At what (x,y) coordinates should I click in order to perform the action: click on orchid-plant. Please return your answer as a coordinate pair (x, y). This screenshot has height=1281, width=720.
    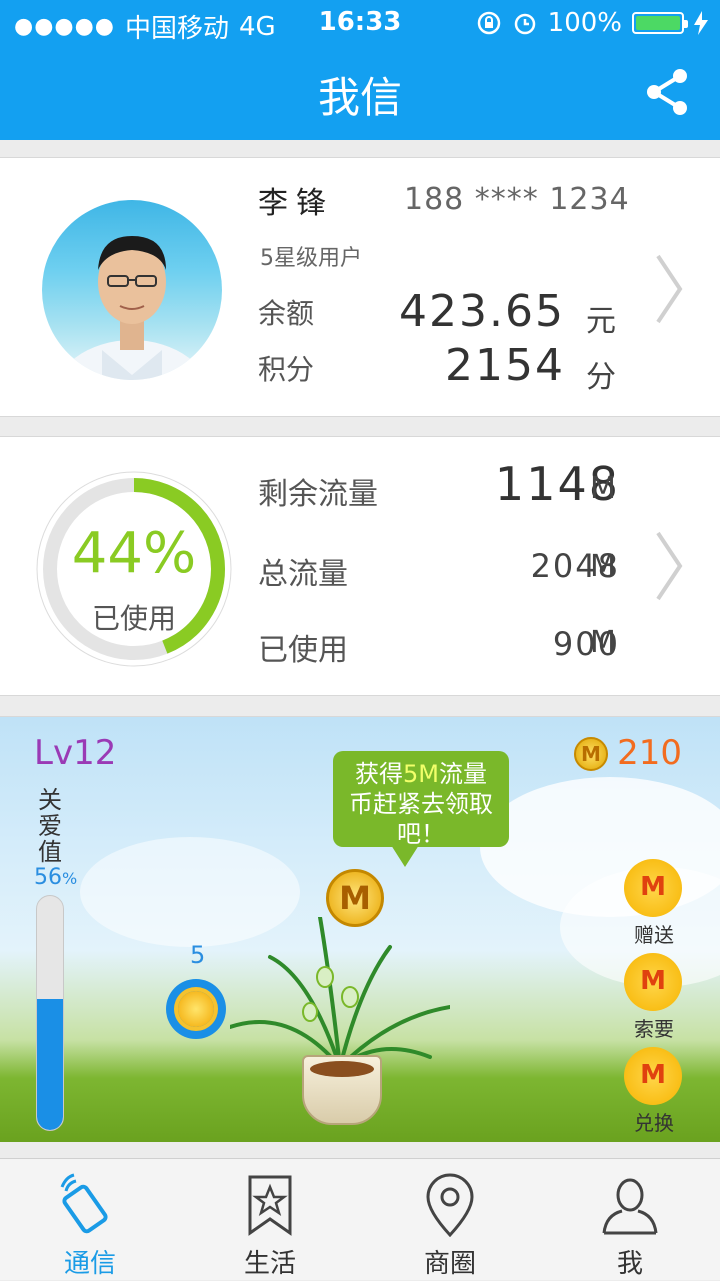
    Looking at the image, I should click on (340, 997).